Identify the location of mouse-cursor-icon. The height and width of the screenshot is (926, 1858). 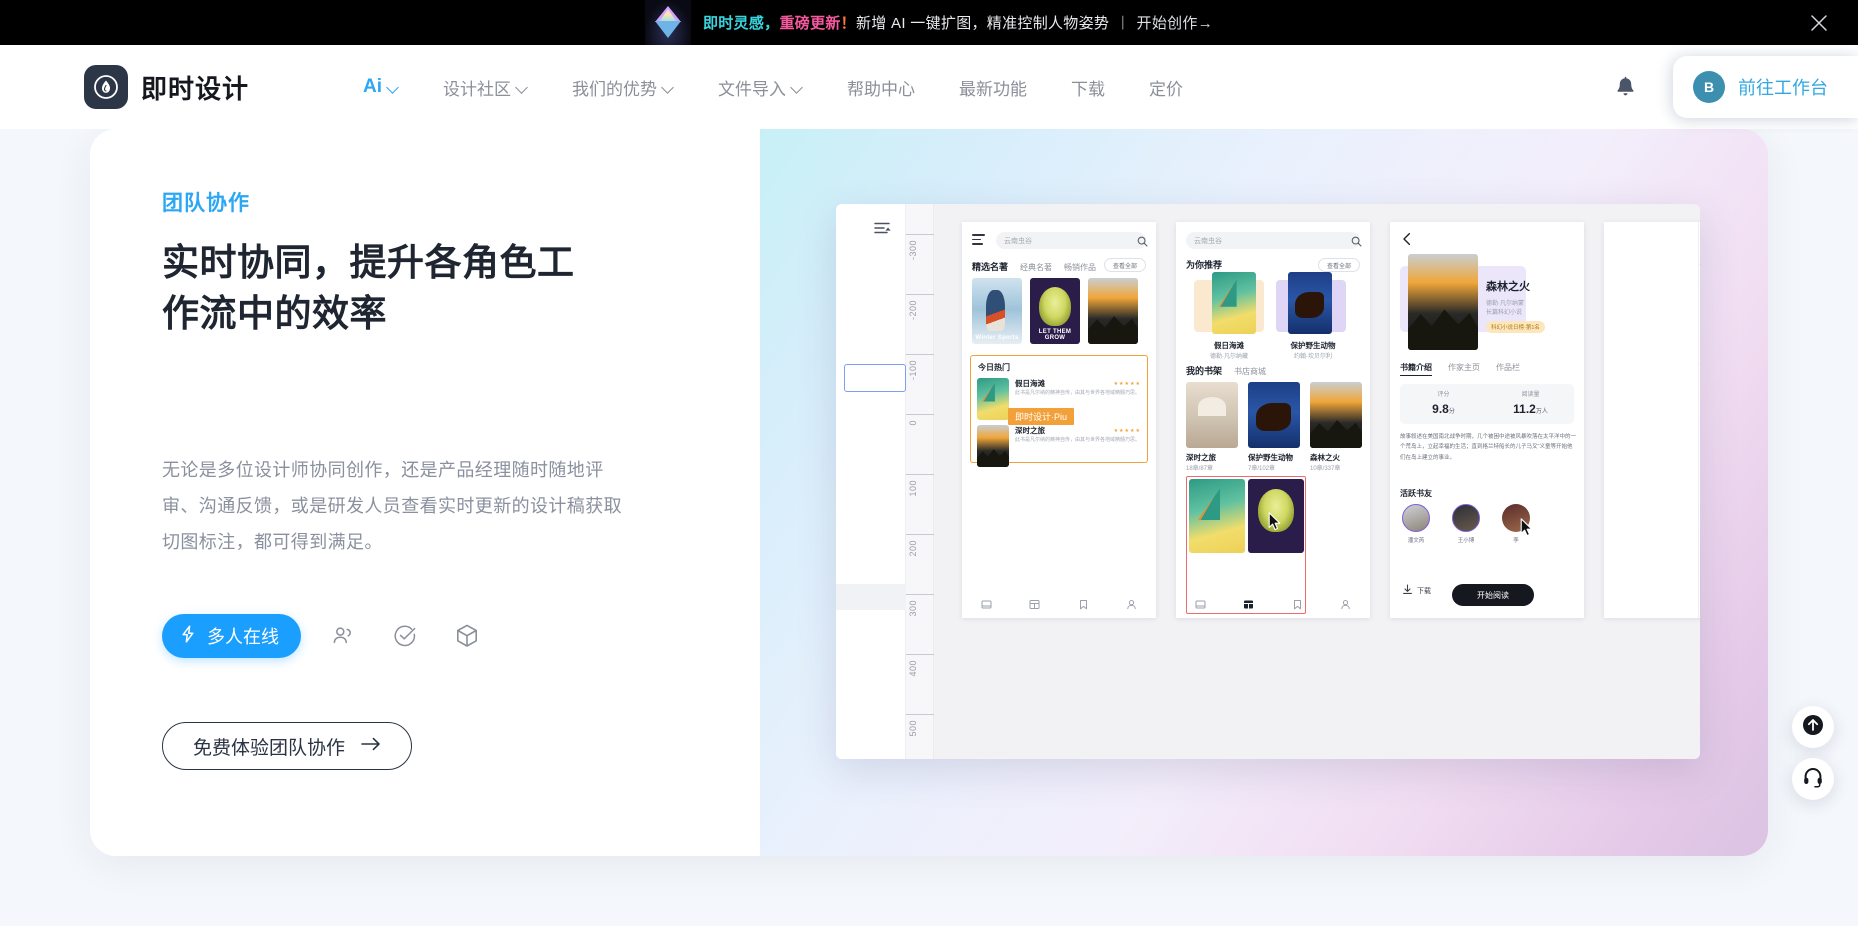
(1526, 527).